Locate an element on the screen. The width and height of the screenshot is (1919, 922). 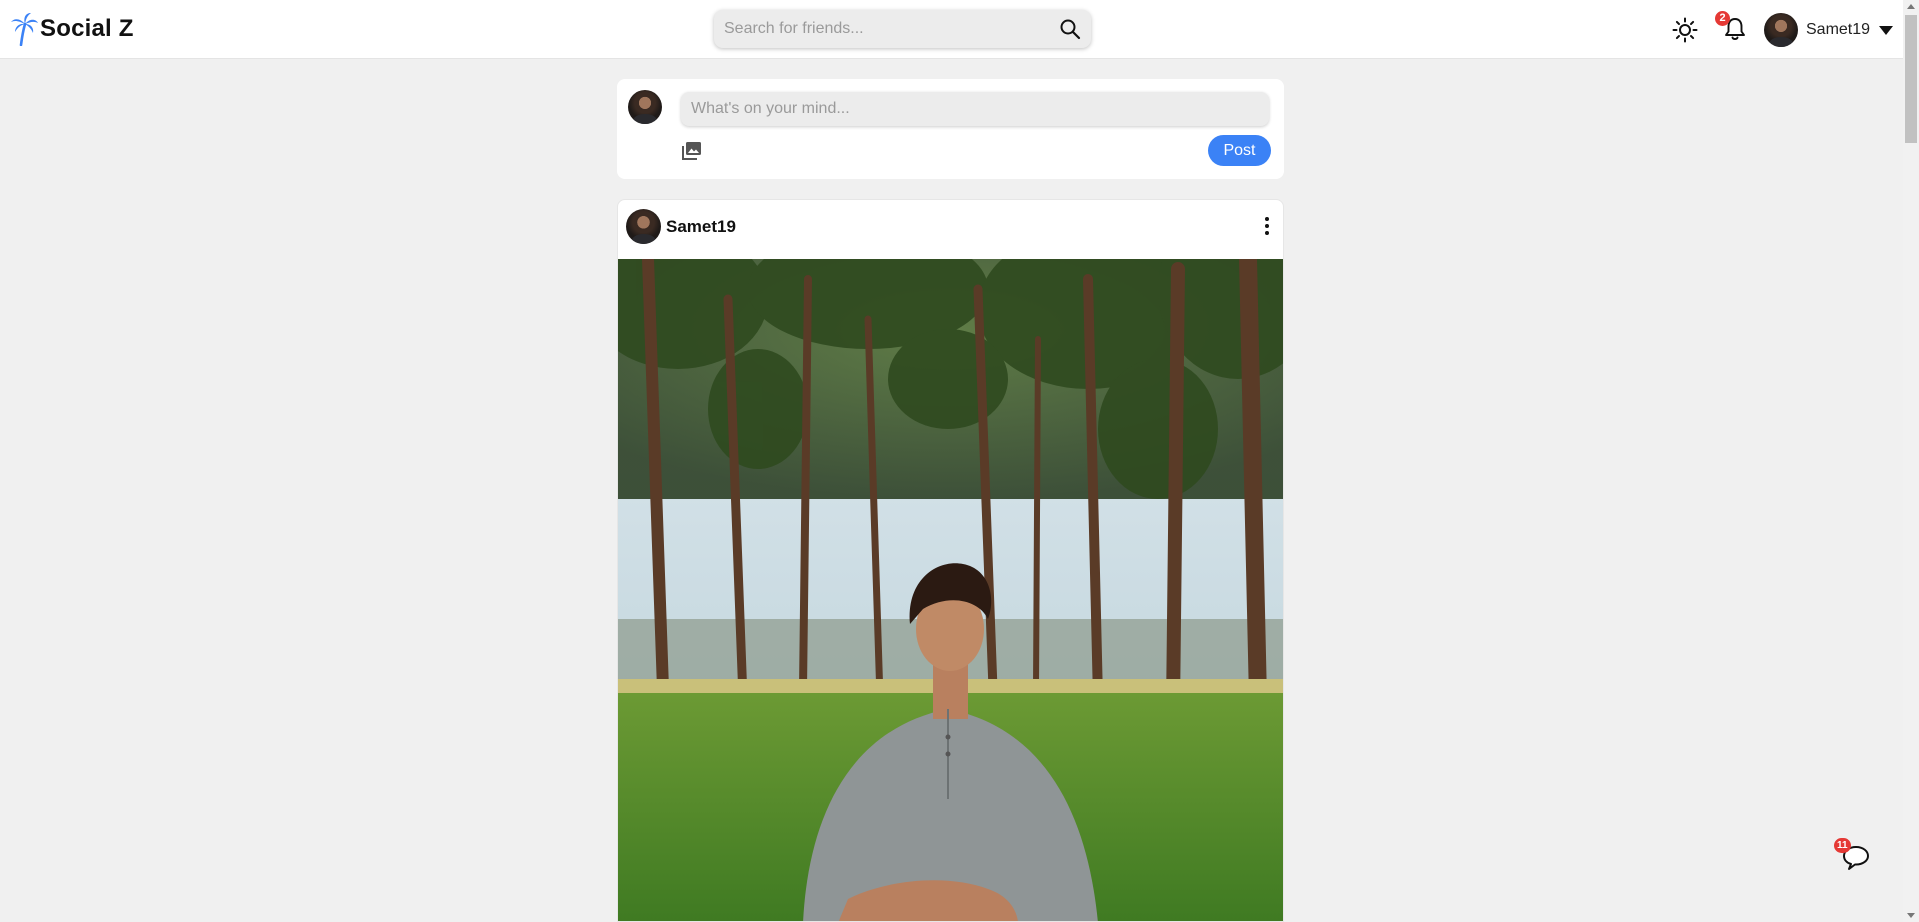
brand-home-link: Social Z is located at coordinates (71, 29).